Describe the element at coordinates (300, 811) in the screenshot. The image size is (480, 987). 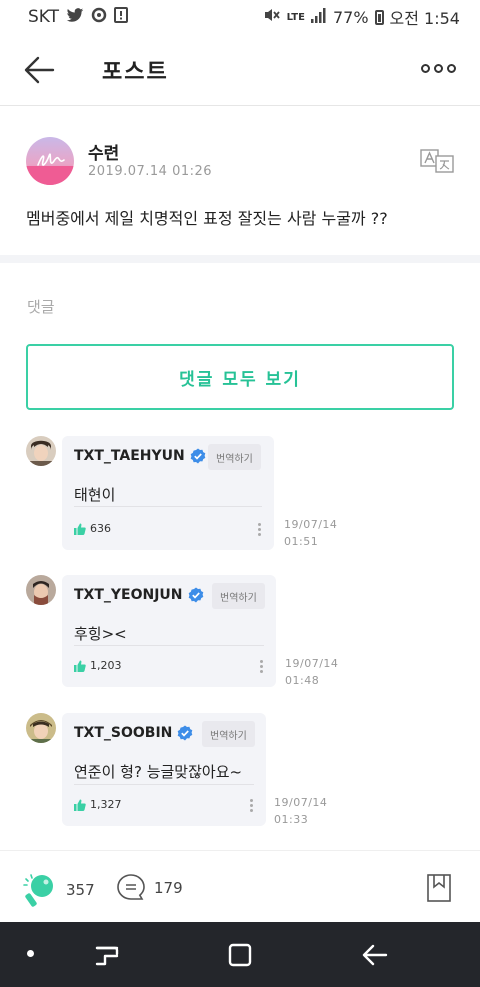
I see `comment-timestamp: 19/07/14 01:33` at that location.